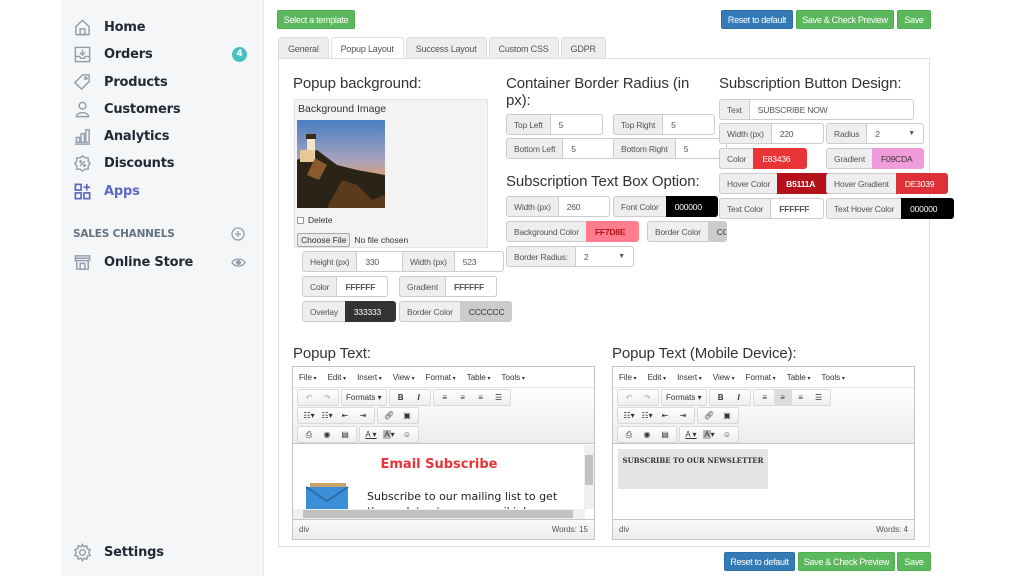 This screenshot has height=576, width=1024. I want to click on sidebar-item-orders: Orders 4, so click(162, 54).